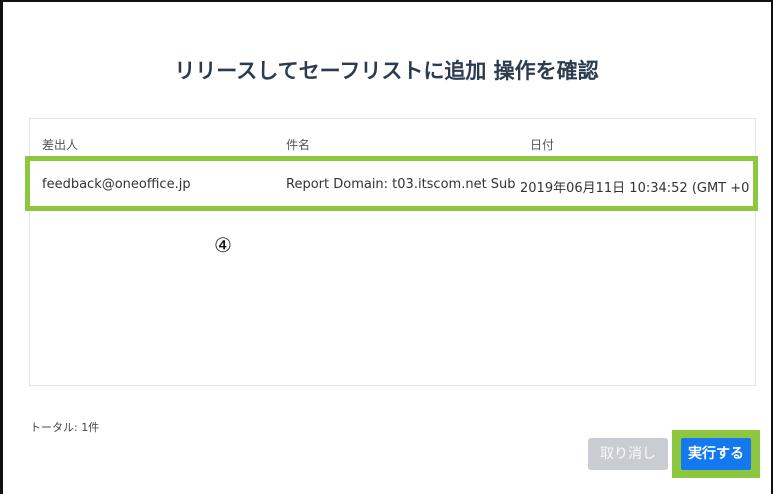 This screenshot has height=494, width=773. I want to click on total-count: トータル: 1件, so click(65, 427).